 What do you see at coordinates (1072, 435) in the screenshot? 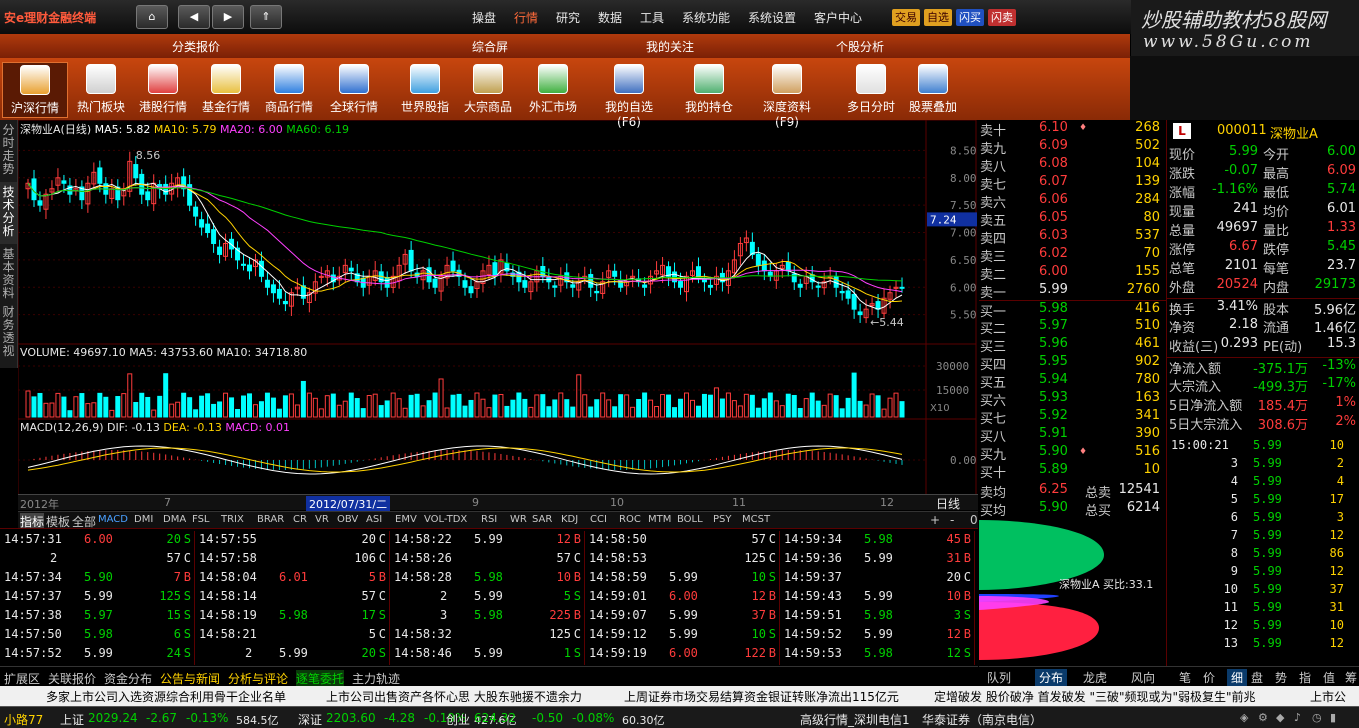
I see `bid-row: 买八 5.91 390` at bounding box center [1072, 435].